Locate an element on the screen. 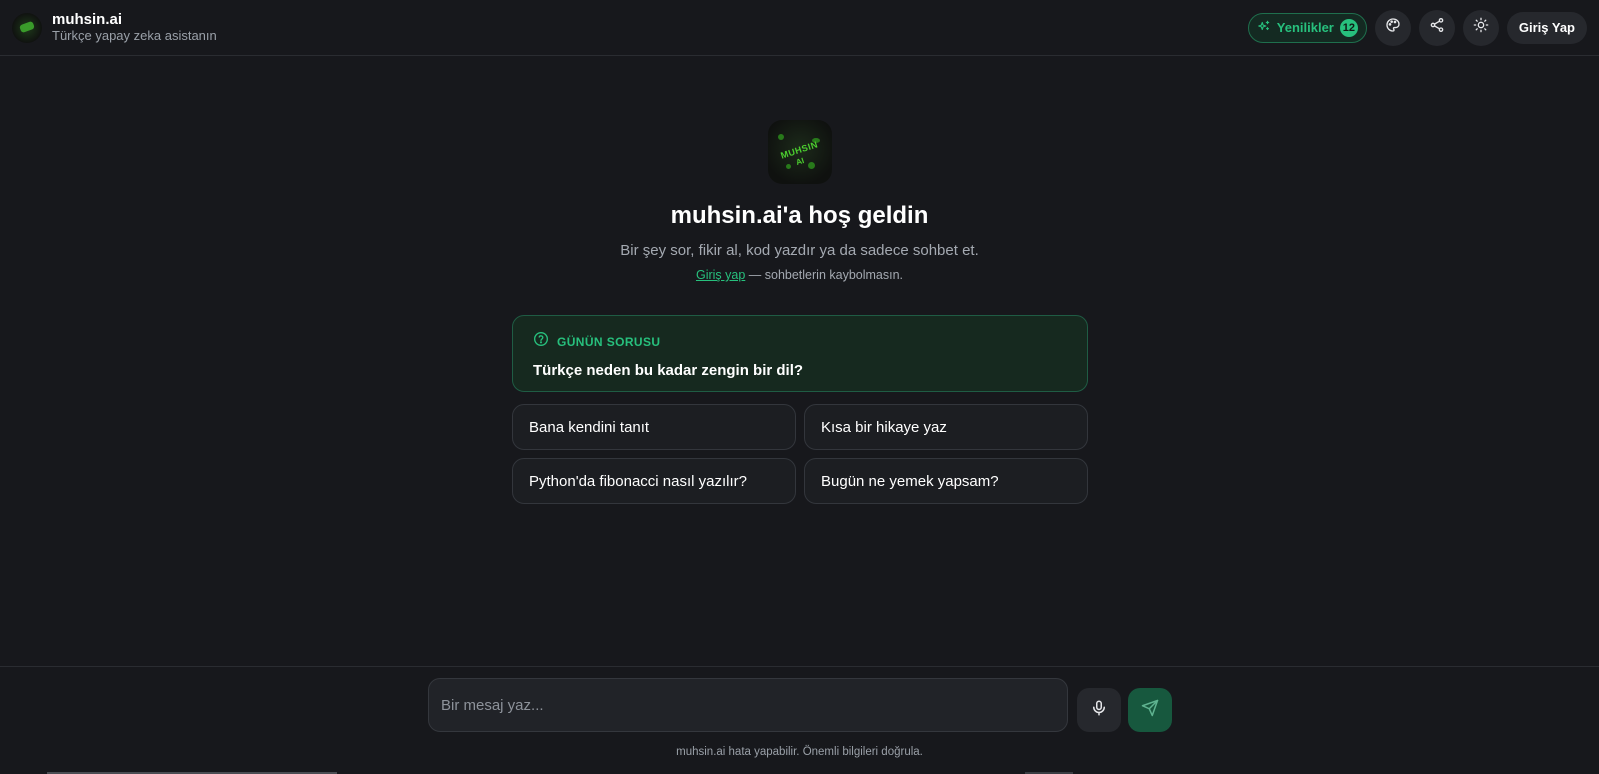 Image resolution: width=1599 pixels, height=774 pixels. theme-toggle-button is located at coordinates (1480, 27).